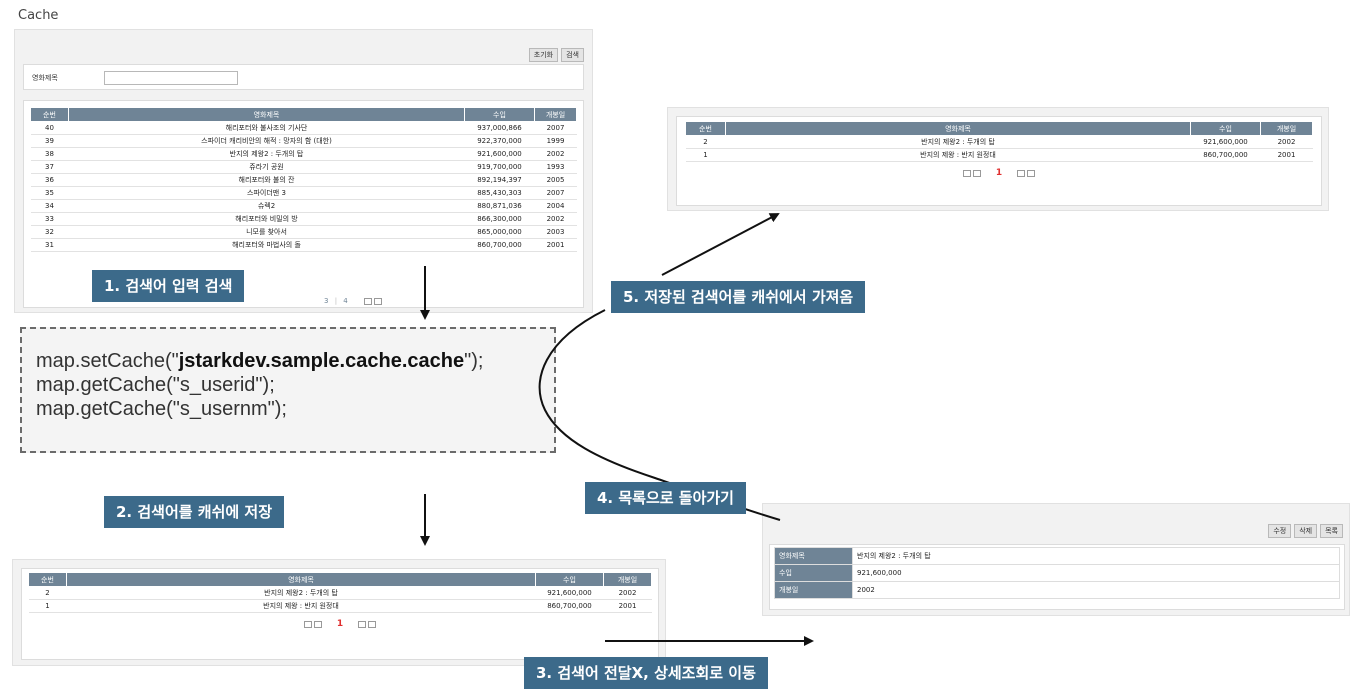  What do you see at coordinates (1096, 590) in the screenshot?
I see `field-value: 2002` at bounding box center [1096, 590].